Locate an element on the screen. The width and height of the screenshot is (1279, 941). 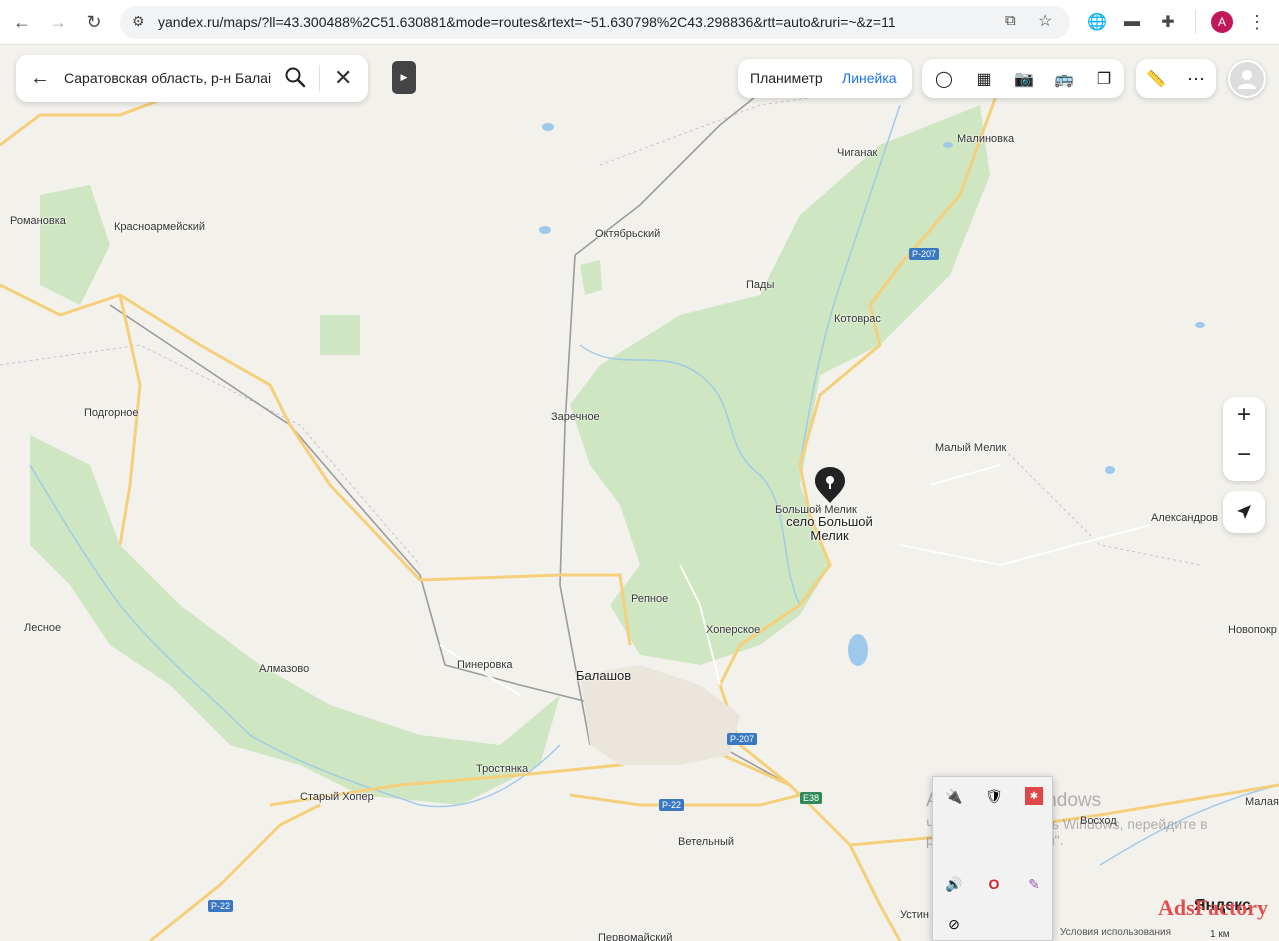
label-aleksandrov: Александров is located at coordinates (1184, 518).